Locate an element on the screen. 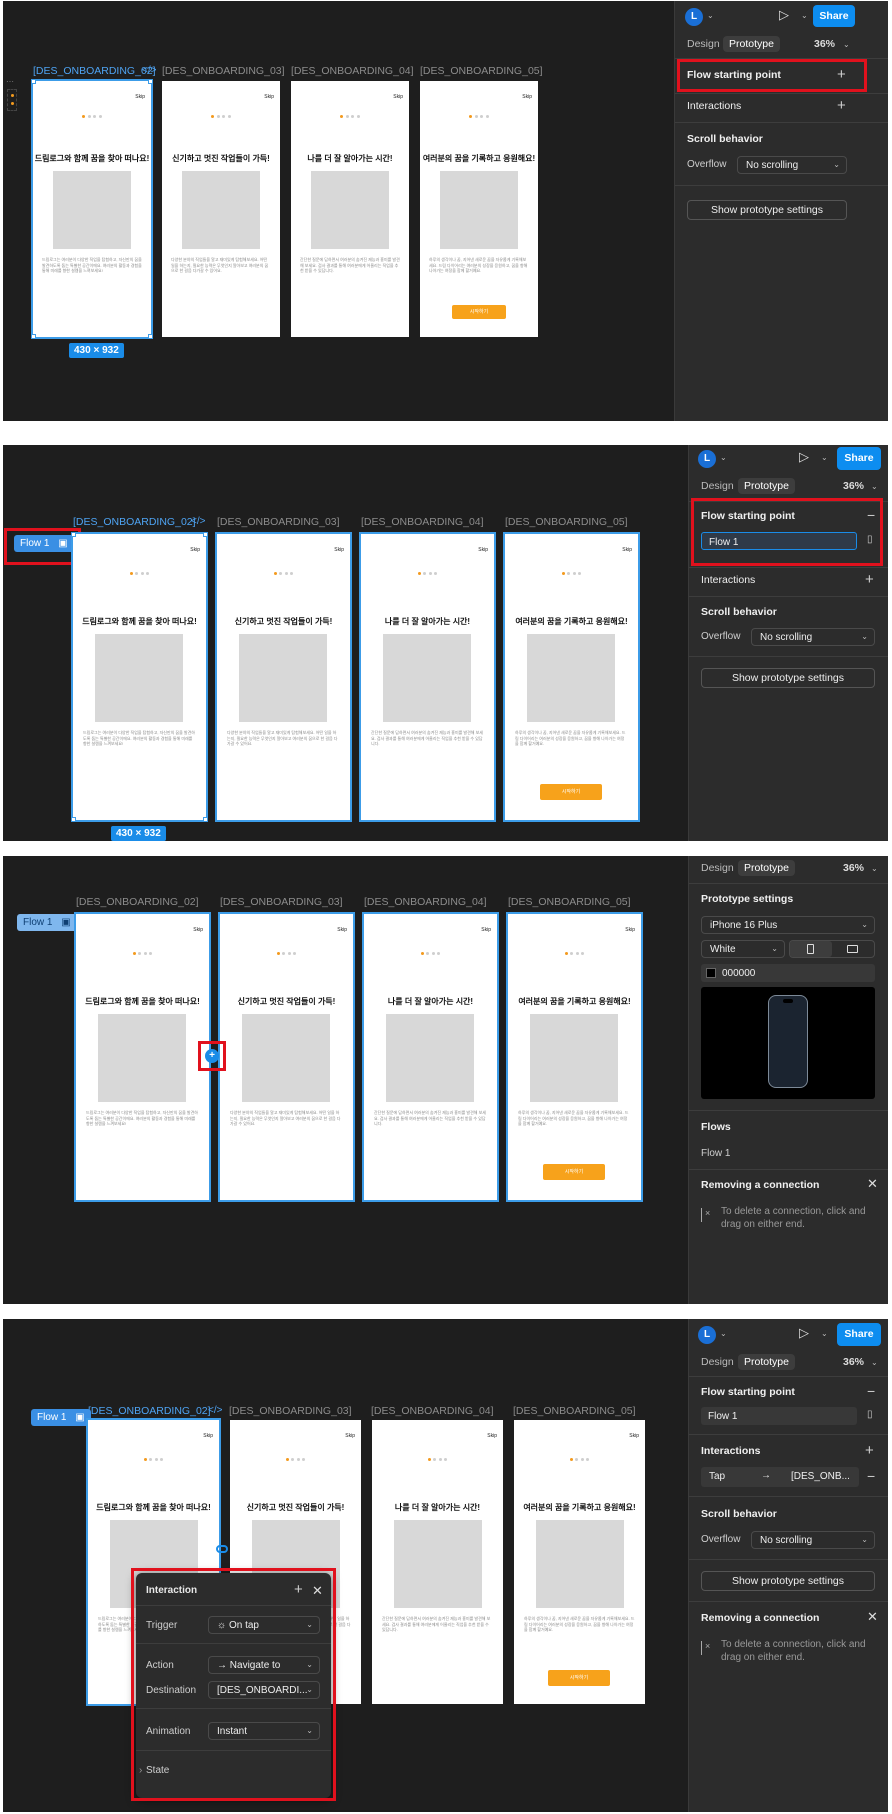  flow-list-item: Flow 1 is located at coordinates (715, 1153).